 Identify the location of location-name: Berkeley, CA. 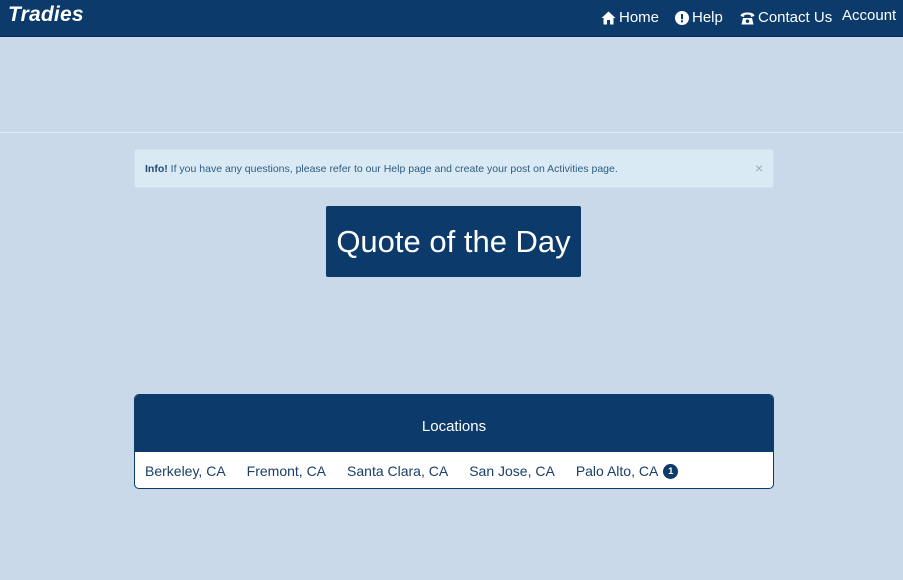
(185, 471).